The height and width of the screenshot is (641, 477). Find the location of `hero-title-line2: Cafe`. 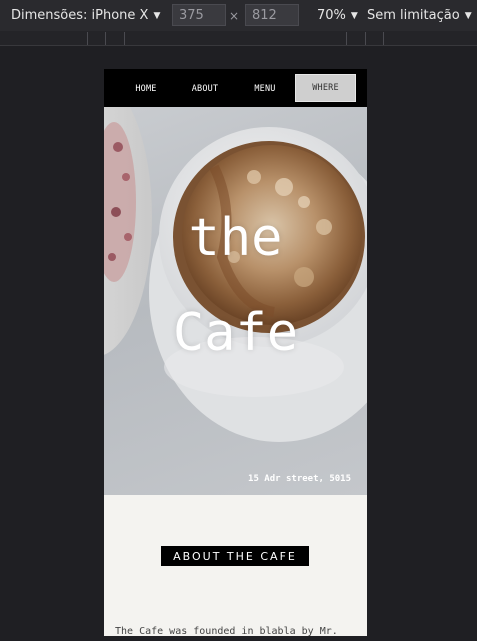

hero-title-line2: Cafe is located at coordinates (235, 333).